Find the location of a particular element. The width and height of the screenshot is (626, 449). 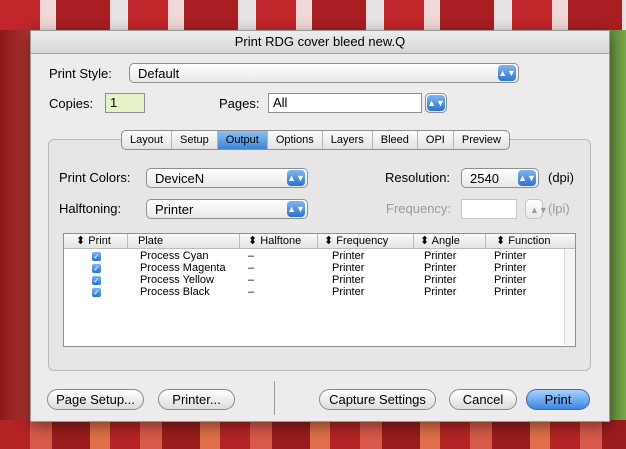

tab-output: Output is located at coordinates (242, 140).